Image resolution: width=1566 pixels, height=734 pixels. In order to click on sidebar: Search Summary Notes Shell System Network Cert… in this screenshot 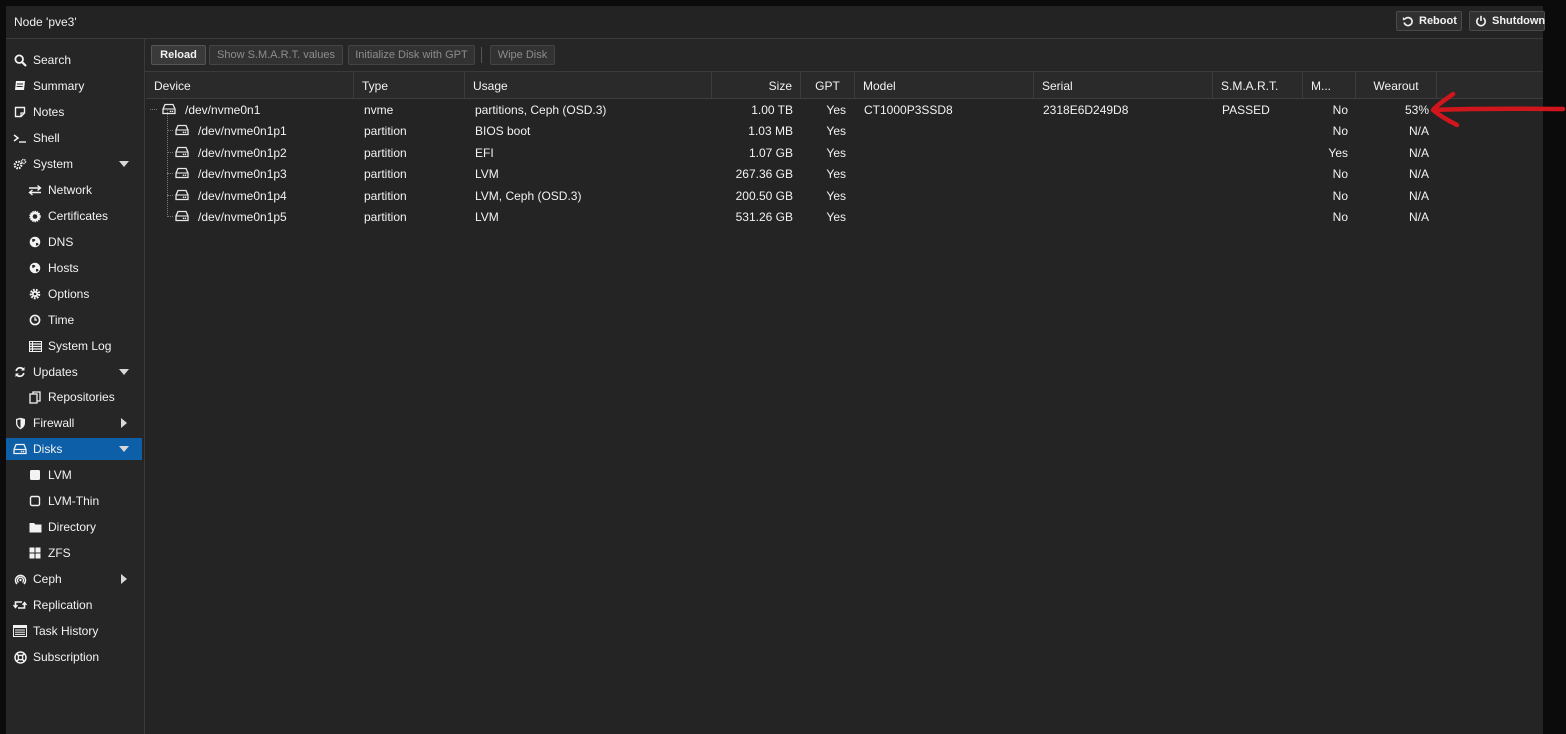, I will do `click(75, 386)`.